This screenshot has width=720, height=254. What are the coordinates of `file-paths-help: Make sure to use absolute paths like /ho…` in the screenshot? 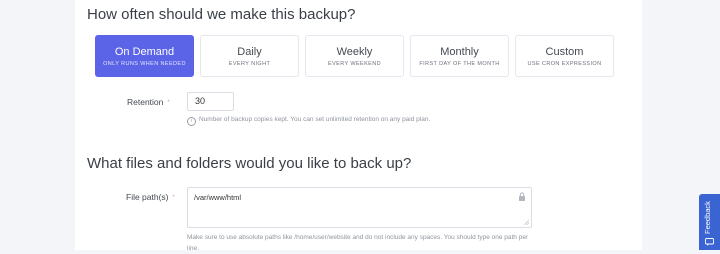 It's located at (358, 243).